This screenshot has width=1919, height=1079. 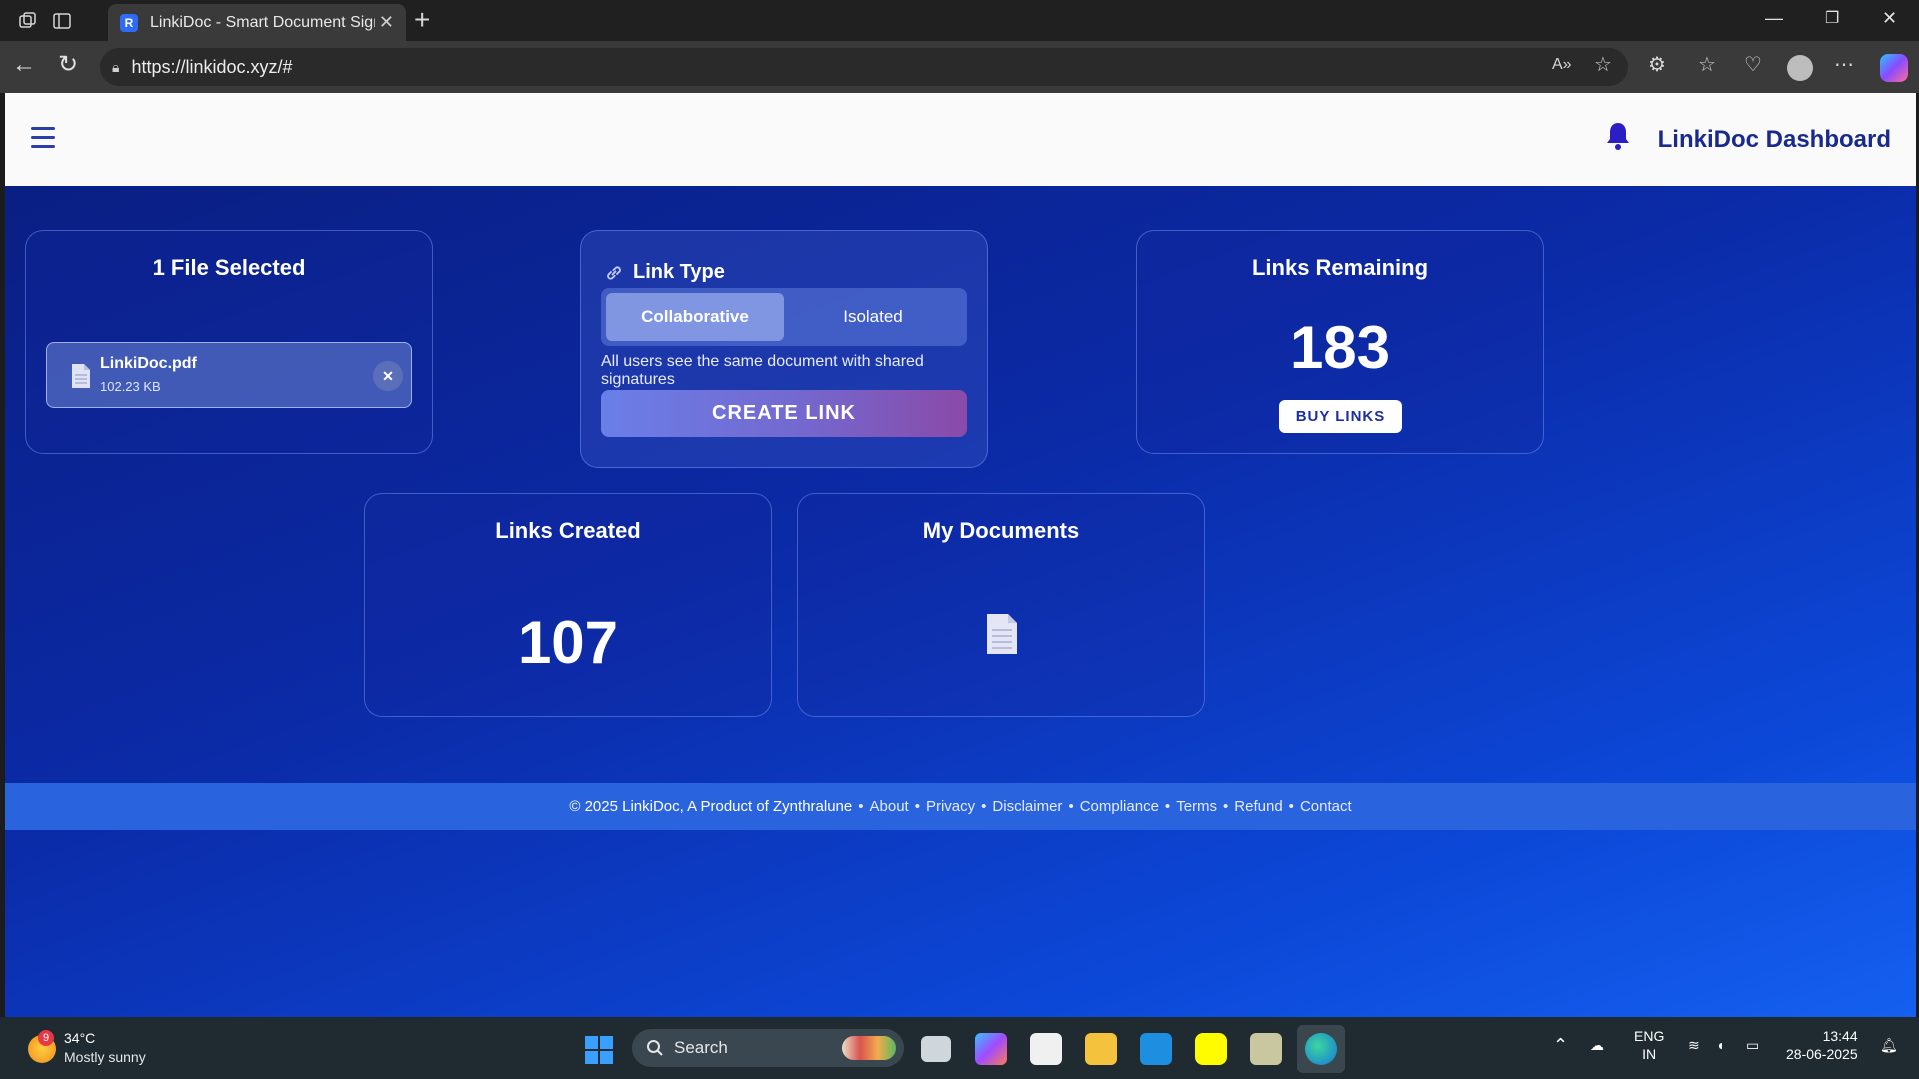 I want to click on file-explorer-icon, so click(x=1101, y=1049).